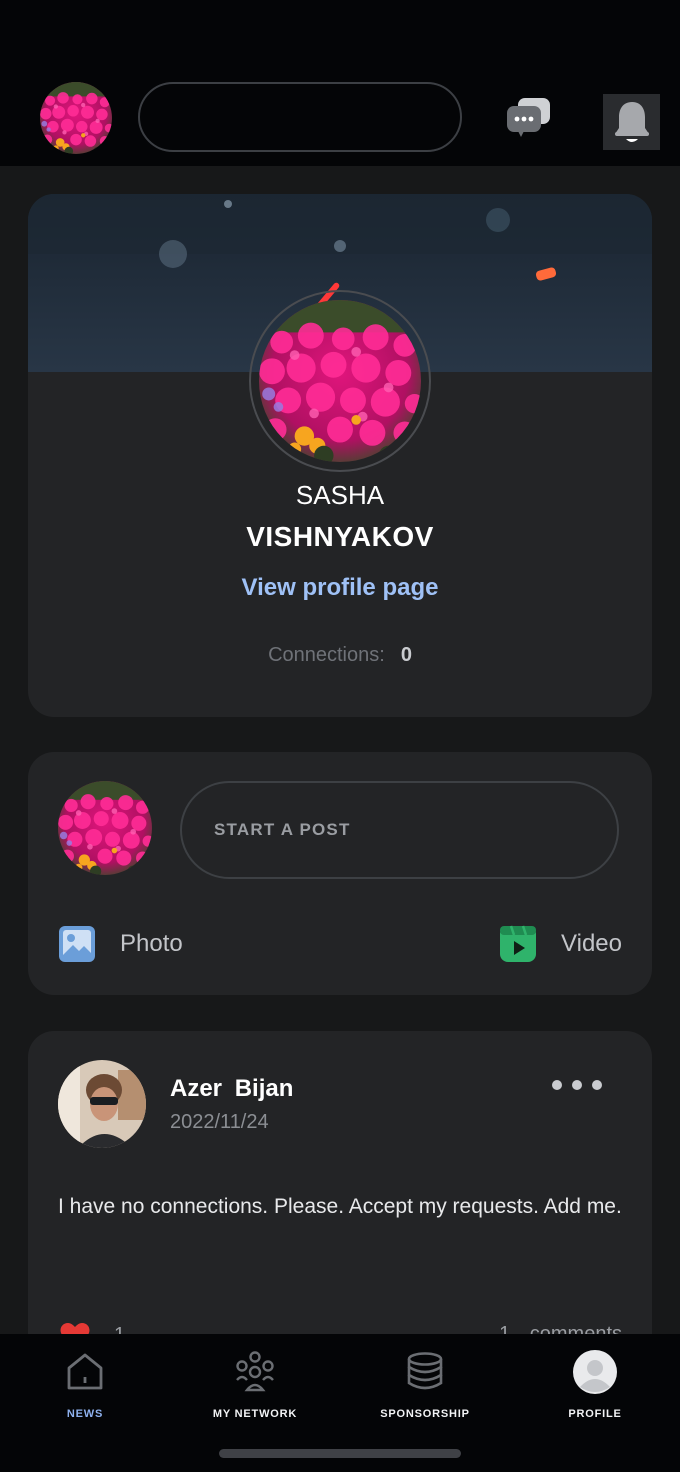 The image size is (680, 1472). What do you see at coordinates (406, 655) in the screenshot?
I see `connections-count: 0` at bounding box center [406, 655].